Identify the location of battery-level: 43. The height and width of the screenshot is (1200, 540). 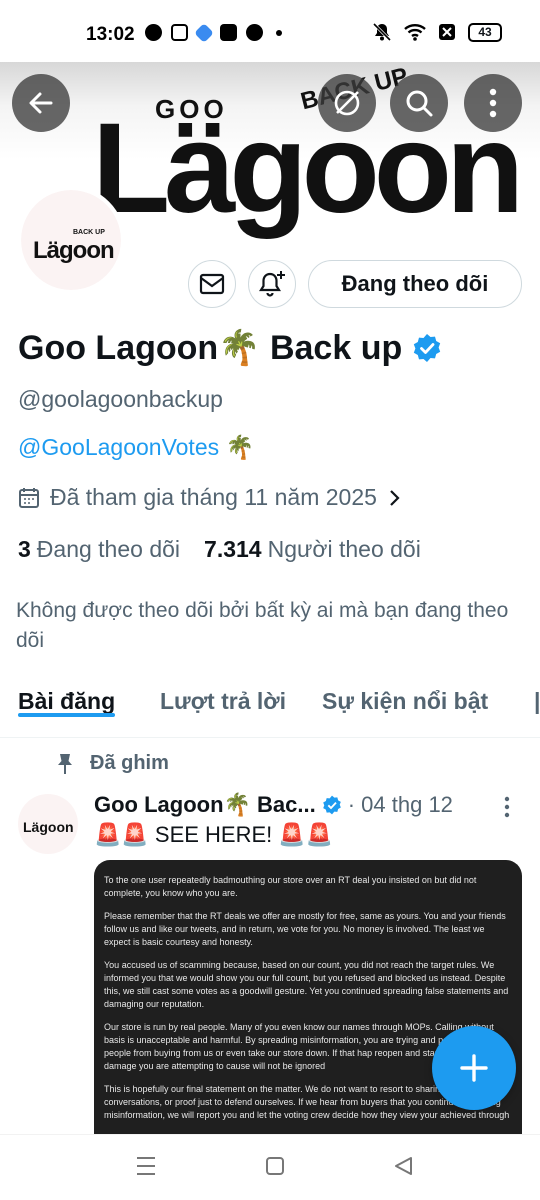
(485, 32).